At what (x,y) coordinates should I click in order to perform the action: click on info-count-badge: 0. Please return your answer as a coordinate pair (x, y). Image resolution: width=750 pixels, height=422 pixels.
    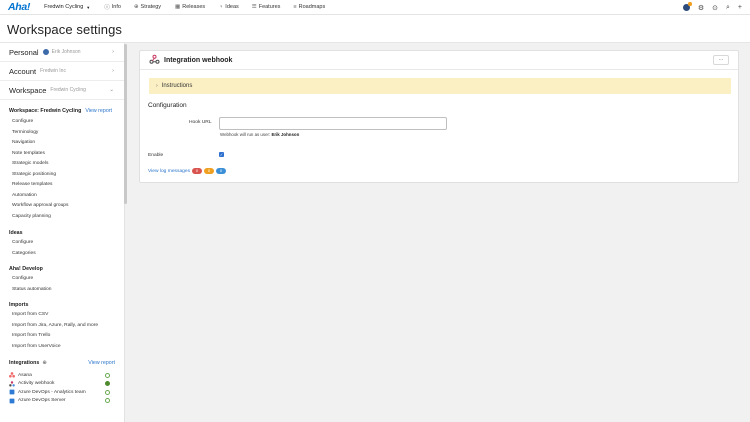
    Looking at the image, I should click on (221, 171).